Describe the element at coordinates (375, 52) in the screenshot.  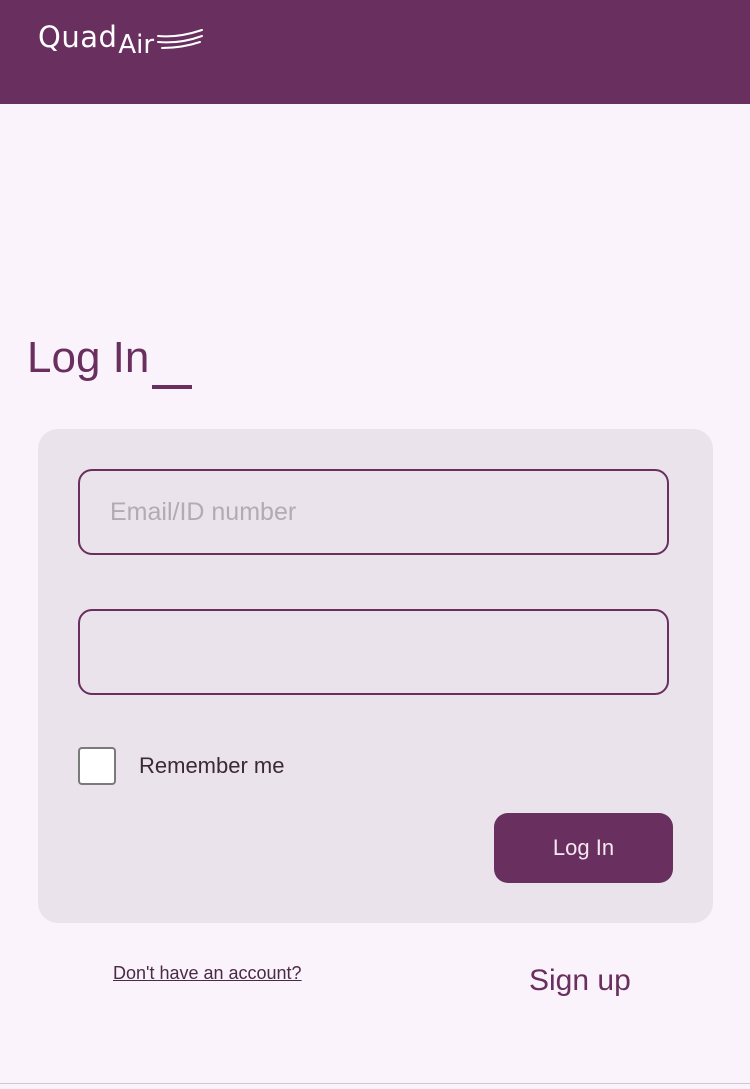
I see `app-header: Quad Air` at that location.